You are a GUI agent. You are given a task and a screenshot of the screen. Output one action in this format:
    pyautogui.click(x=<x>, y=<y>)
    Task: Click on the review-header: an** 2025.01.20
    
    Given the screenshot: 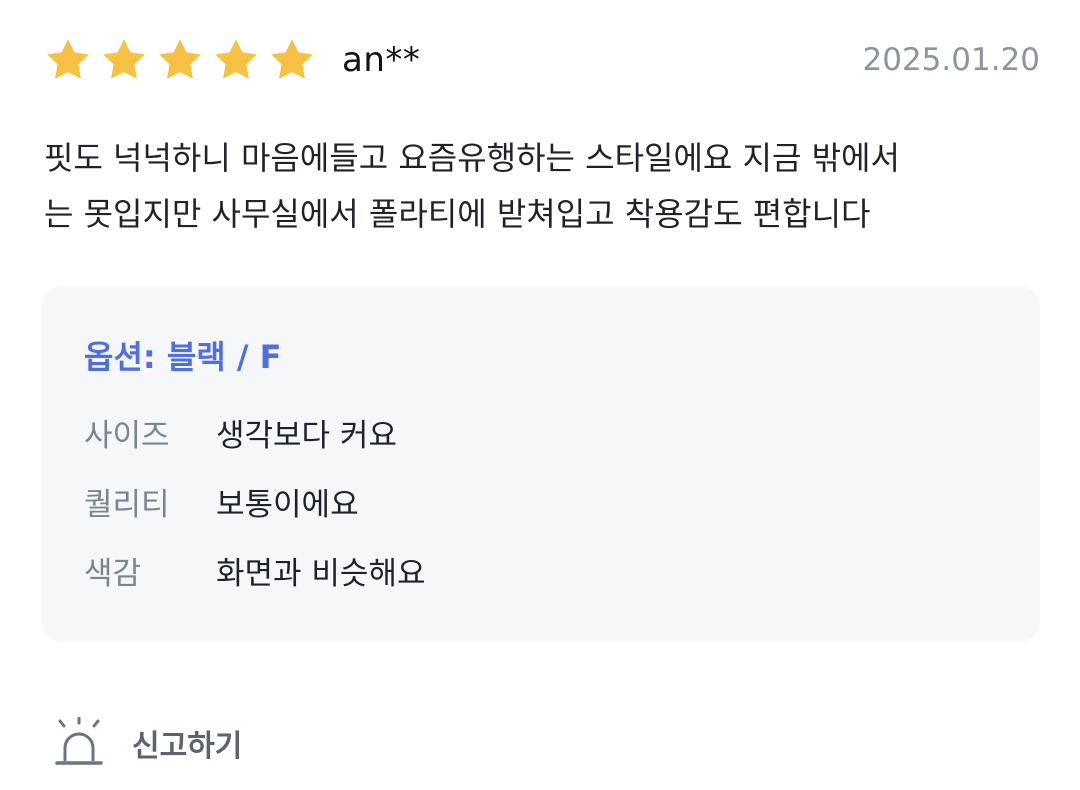 What is the action you would take?
    pyautogui.click(x=542, y=60)
    